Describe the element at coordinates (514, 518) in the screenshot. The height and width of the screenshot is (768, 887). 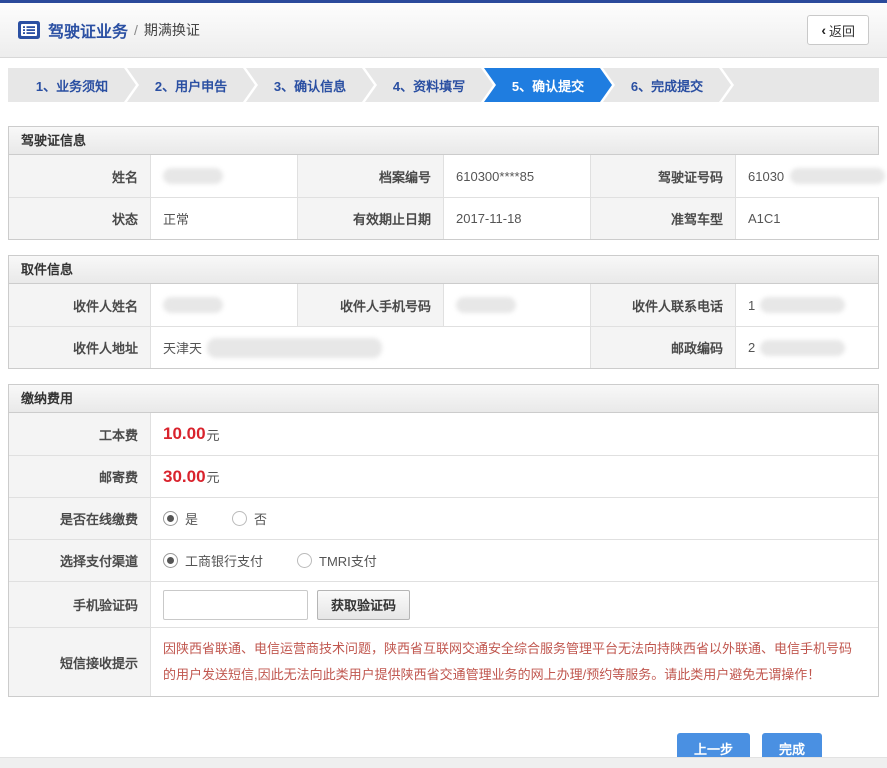
I see `online-pay-options: 是 否` at that location.